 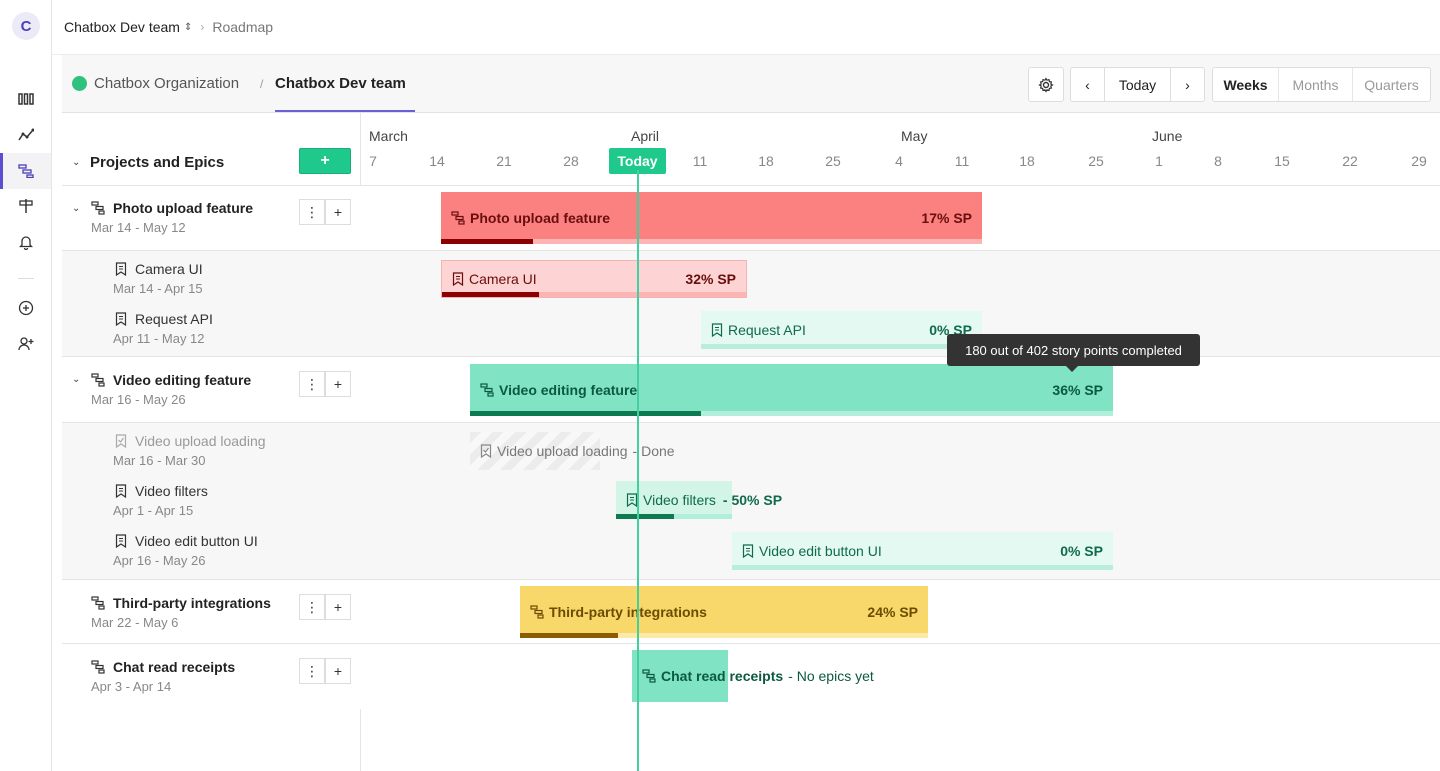 I want to click on workspace-logo: C, so click(x=26, y=26).